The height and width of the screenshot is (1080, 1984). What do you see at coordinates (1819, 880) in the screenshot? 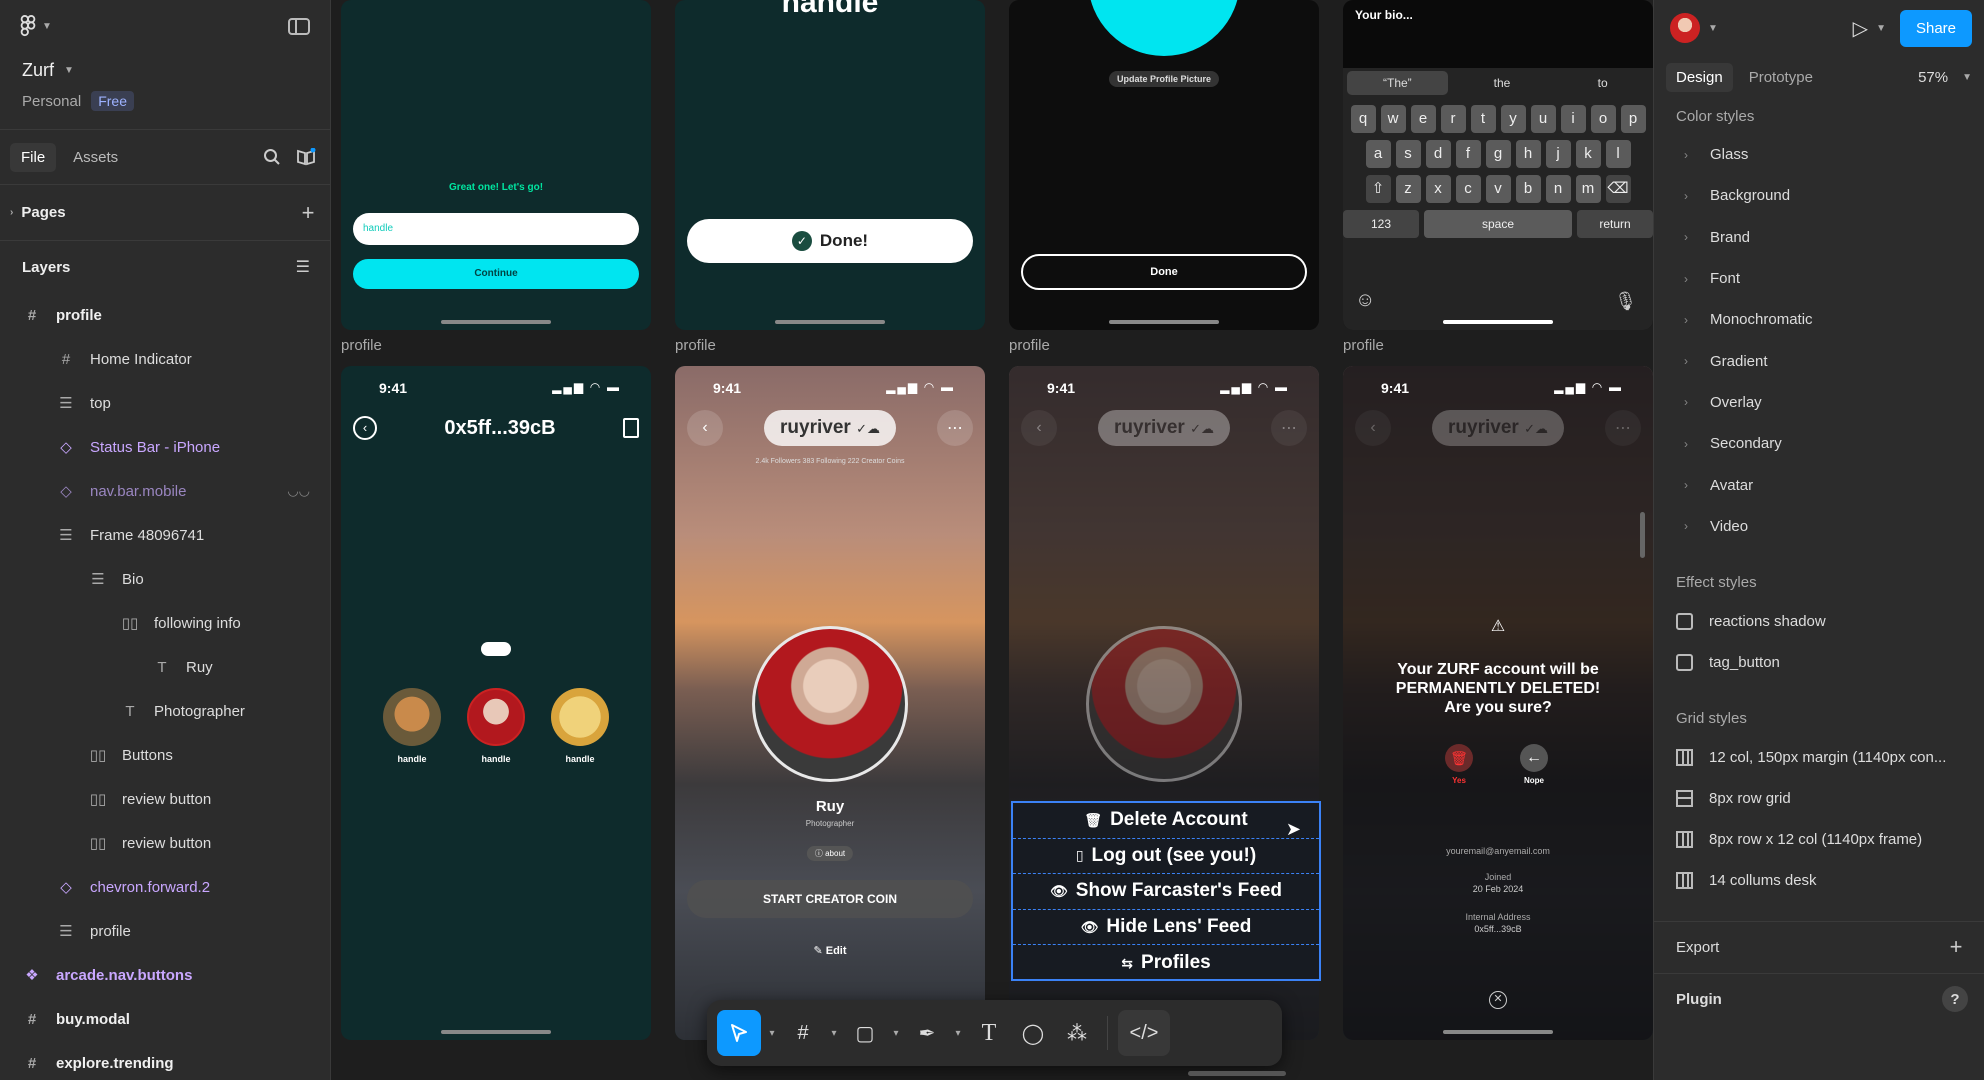
I see `grid-style-item: 14 collums desk` at bounding box center [1819, 880].